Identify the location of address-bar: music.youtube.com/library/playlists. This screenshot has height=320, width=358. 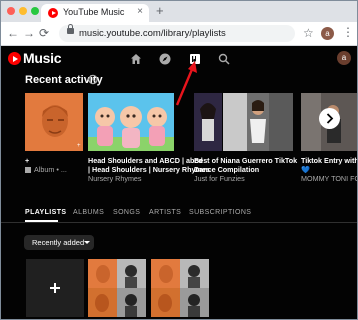
(177, 33).